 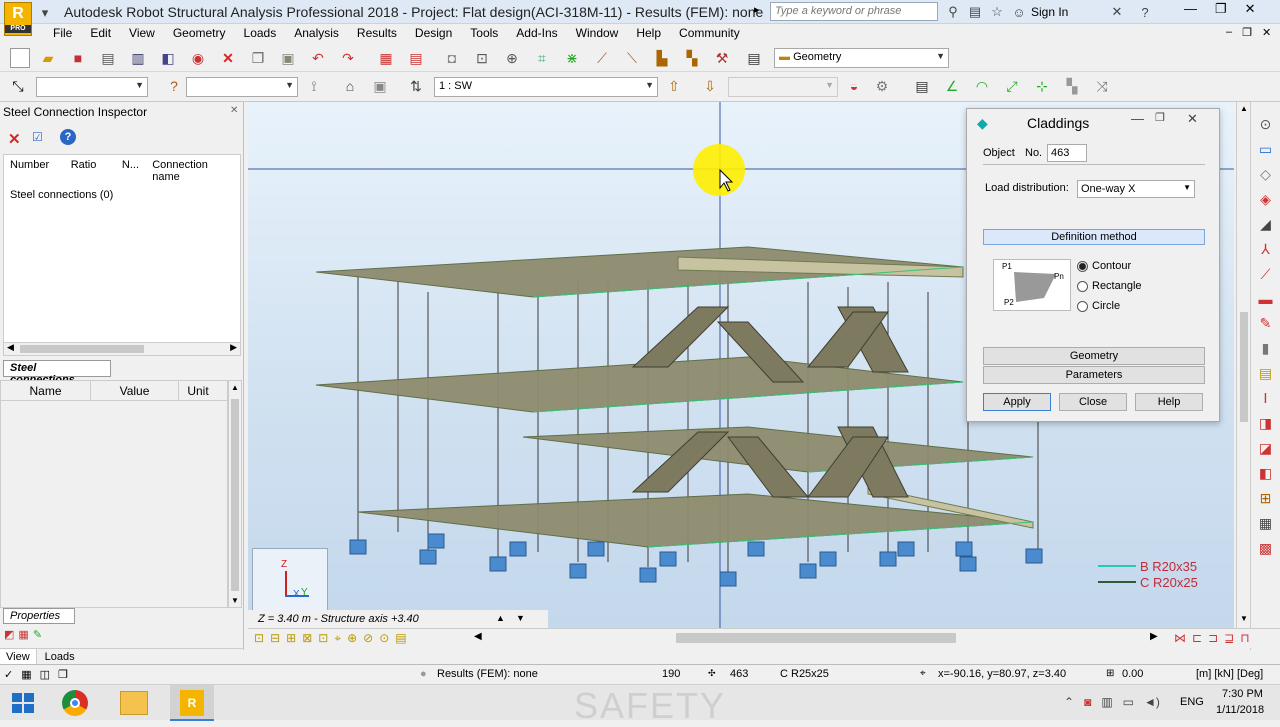 I want to click on open-file-icon: ▰, so click(x=48, y=58).